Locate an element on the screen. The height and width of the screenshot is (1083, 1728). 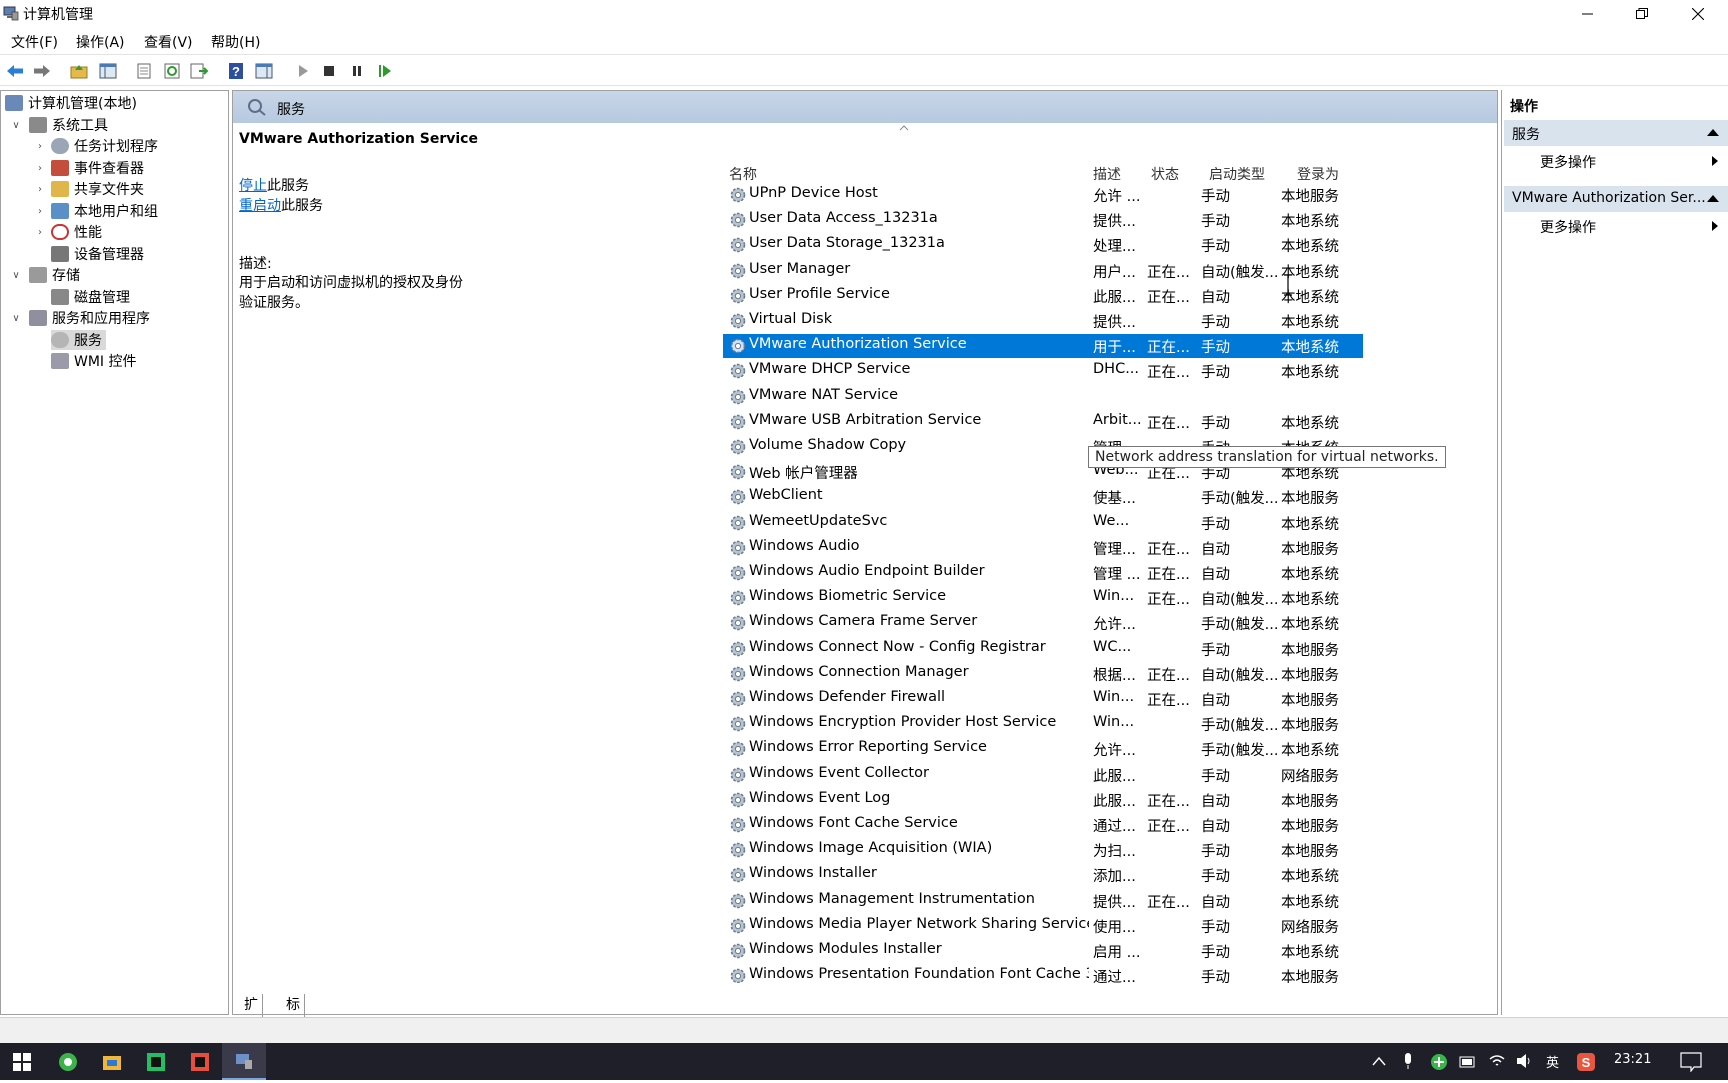
menu-file: 文件(F) is located at coordinates (34, 42).